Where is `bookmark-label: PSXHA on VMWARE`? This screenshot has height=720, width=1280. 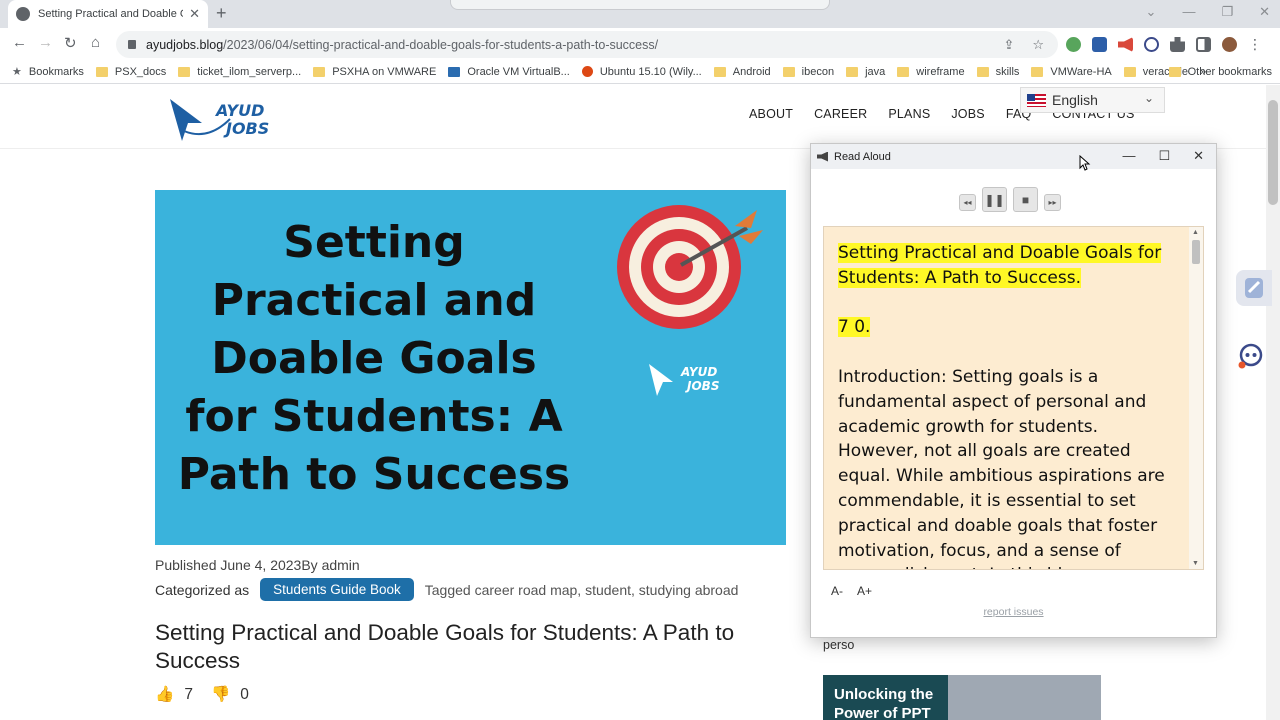 bookmark-label: PSXHA on VMWARE is located at coordinates (384, 71).